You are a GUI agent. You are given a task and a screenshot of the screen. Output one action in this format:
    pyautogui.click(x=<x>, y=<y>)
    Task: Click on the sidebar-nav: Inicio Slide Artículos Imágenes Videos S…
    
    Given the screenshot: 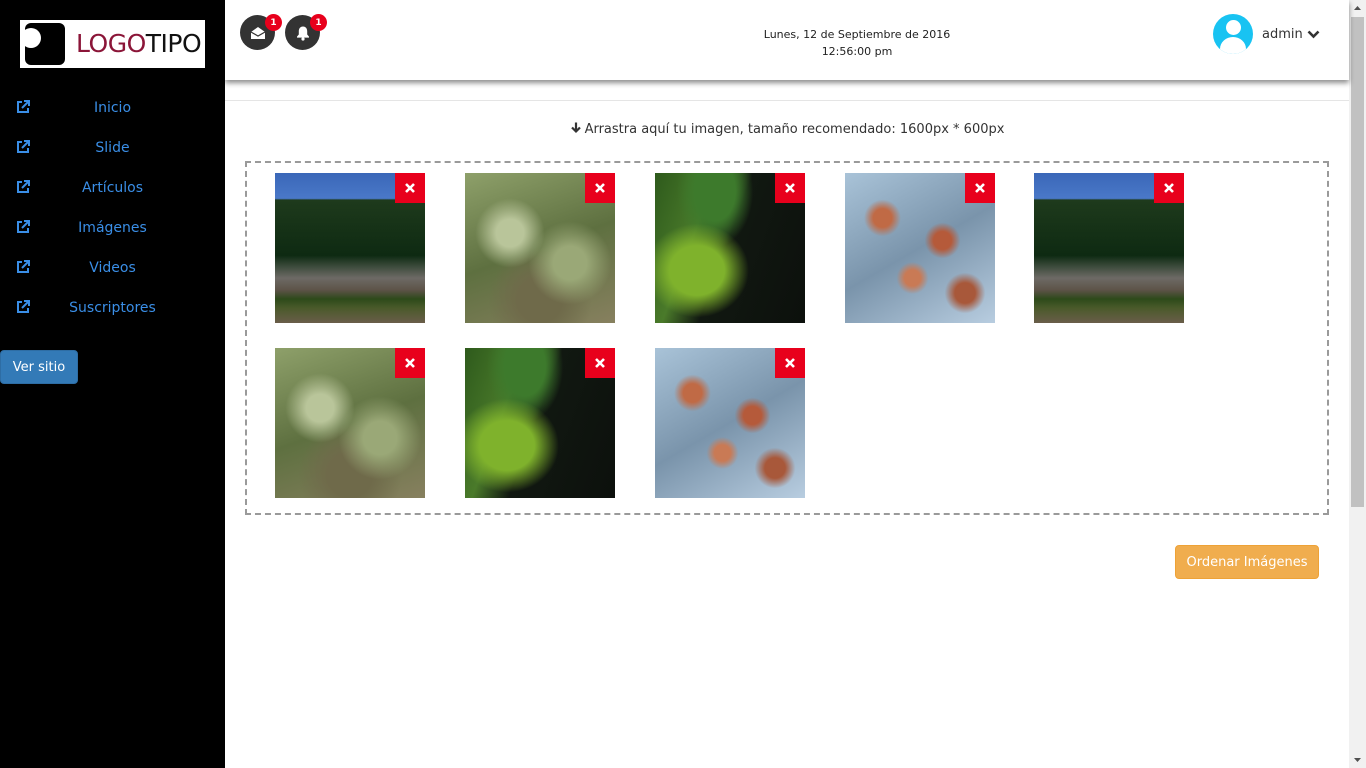 What is the action you would take?
    pyautogui.click(x=112, y=208)
    